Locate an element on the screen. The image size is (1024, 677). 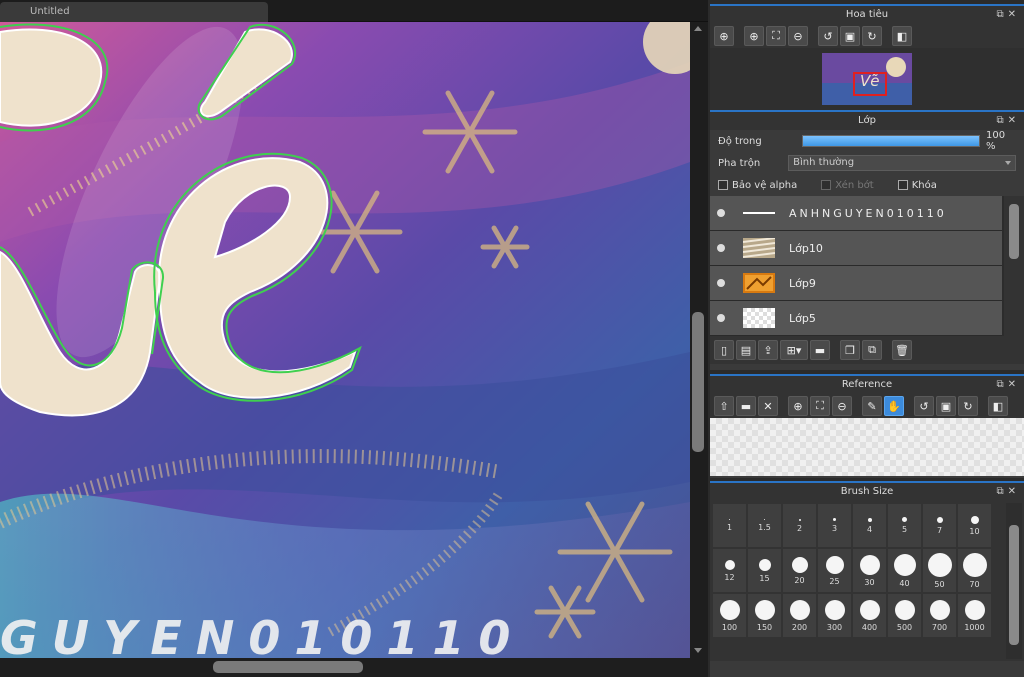
scroll-up-icon is located at coordinates (698, 28).